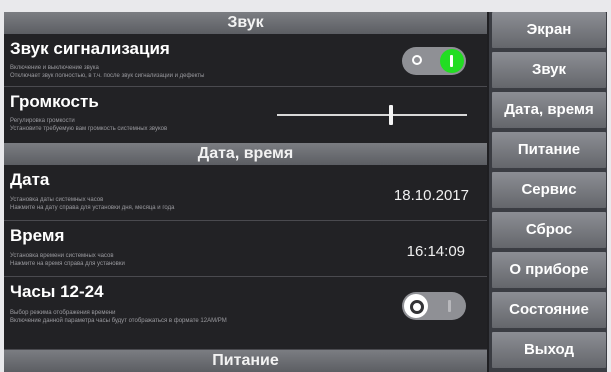 The height and width of the screenshot is (372, 611). I want to click on volume-slider-track, so click(372, 115).